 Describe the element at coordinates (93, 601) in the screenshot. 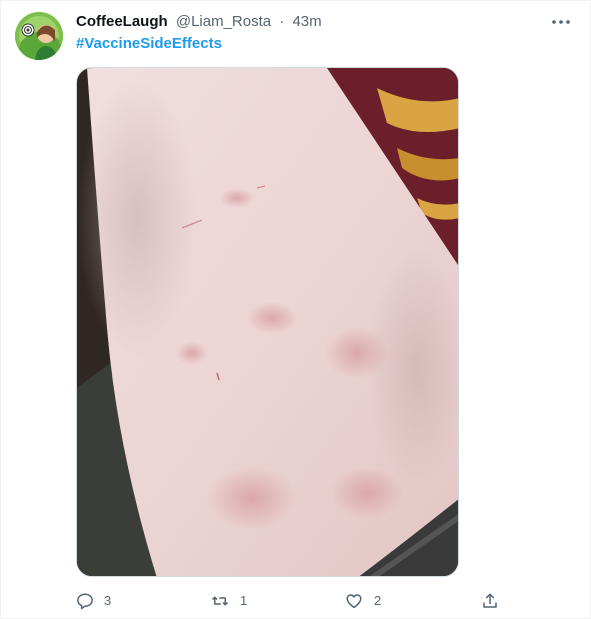

I see `reply-button: 3` at that location.